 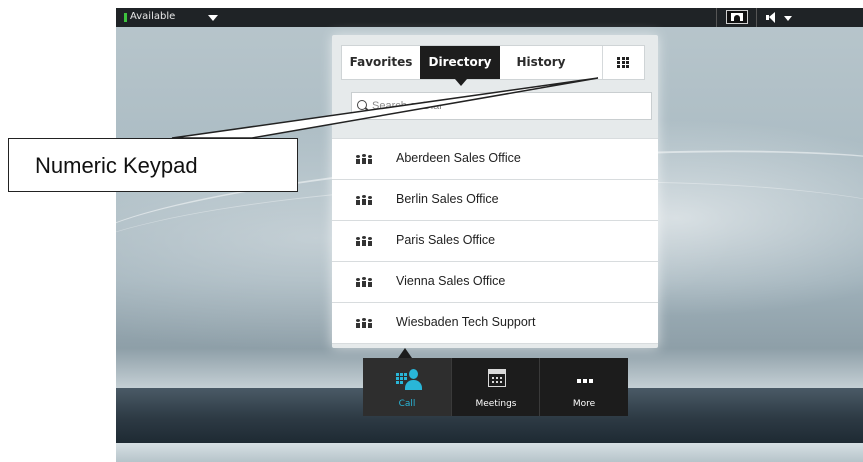 I want to click on list-item: Vienna Sales Office, so click(x=495, y=281).